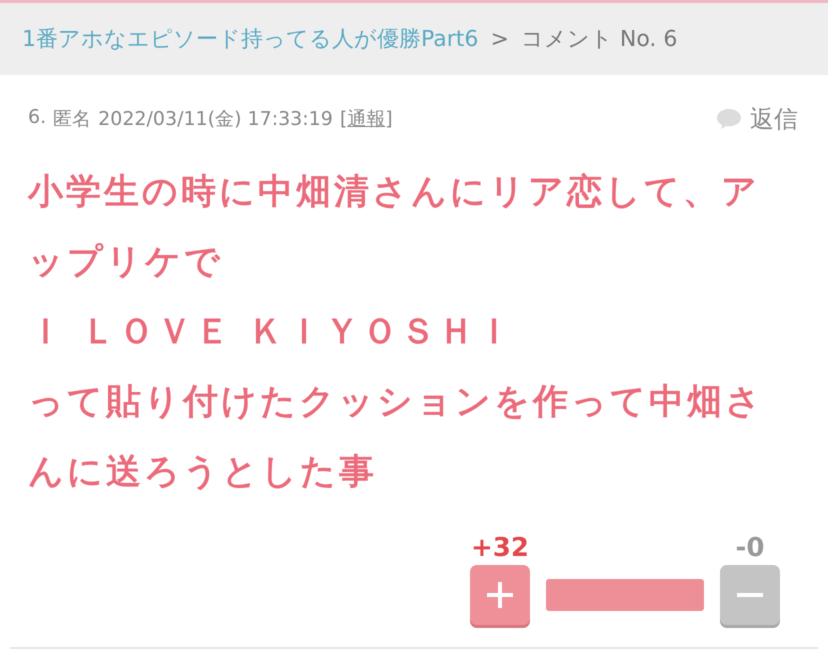 Image resolution: width=828 pixels, height=656 pixels. Describe the element at coordinates (366, 119) in the screenshot. I see `report-link: 通報` at that location.